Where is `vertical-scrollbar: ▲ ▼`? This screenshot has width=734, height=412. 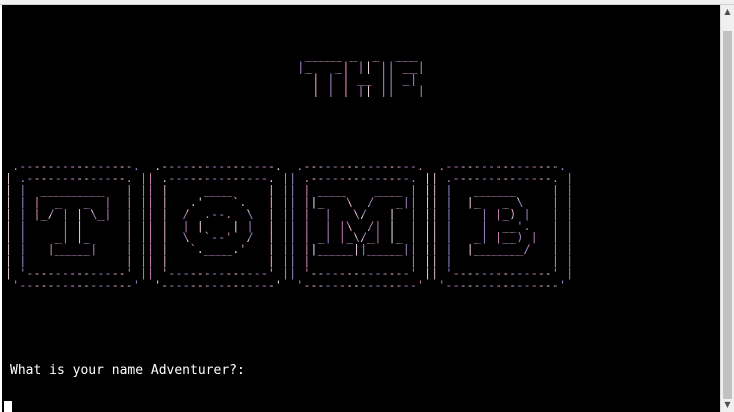 vertical-scrollbar: ▲ ▼ is located at coordinates (727, 208).